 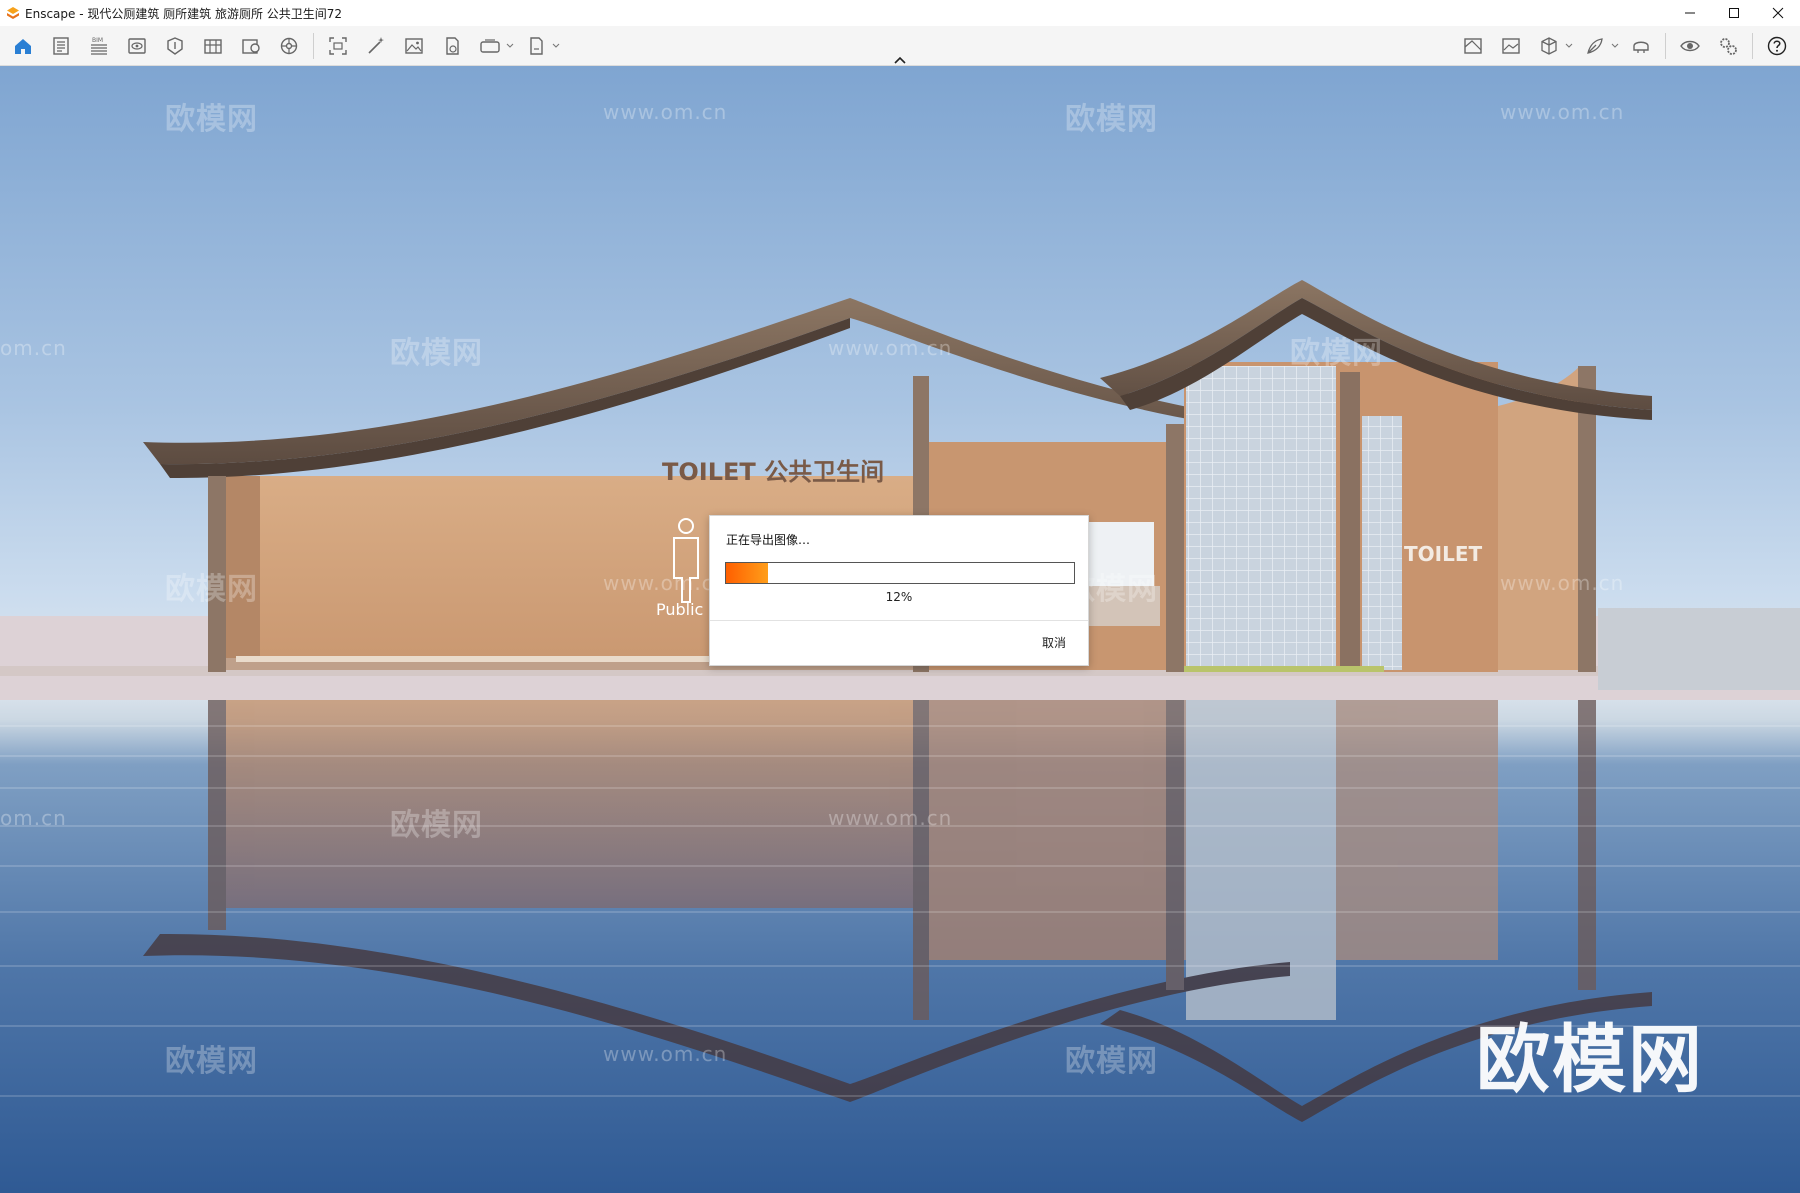 I want to click on svg-text: BIM, so click(x=97, y=40).